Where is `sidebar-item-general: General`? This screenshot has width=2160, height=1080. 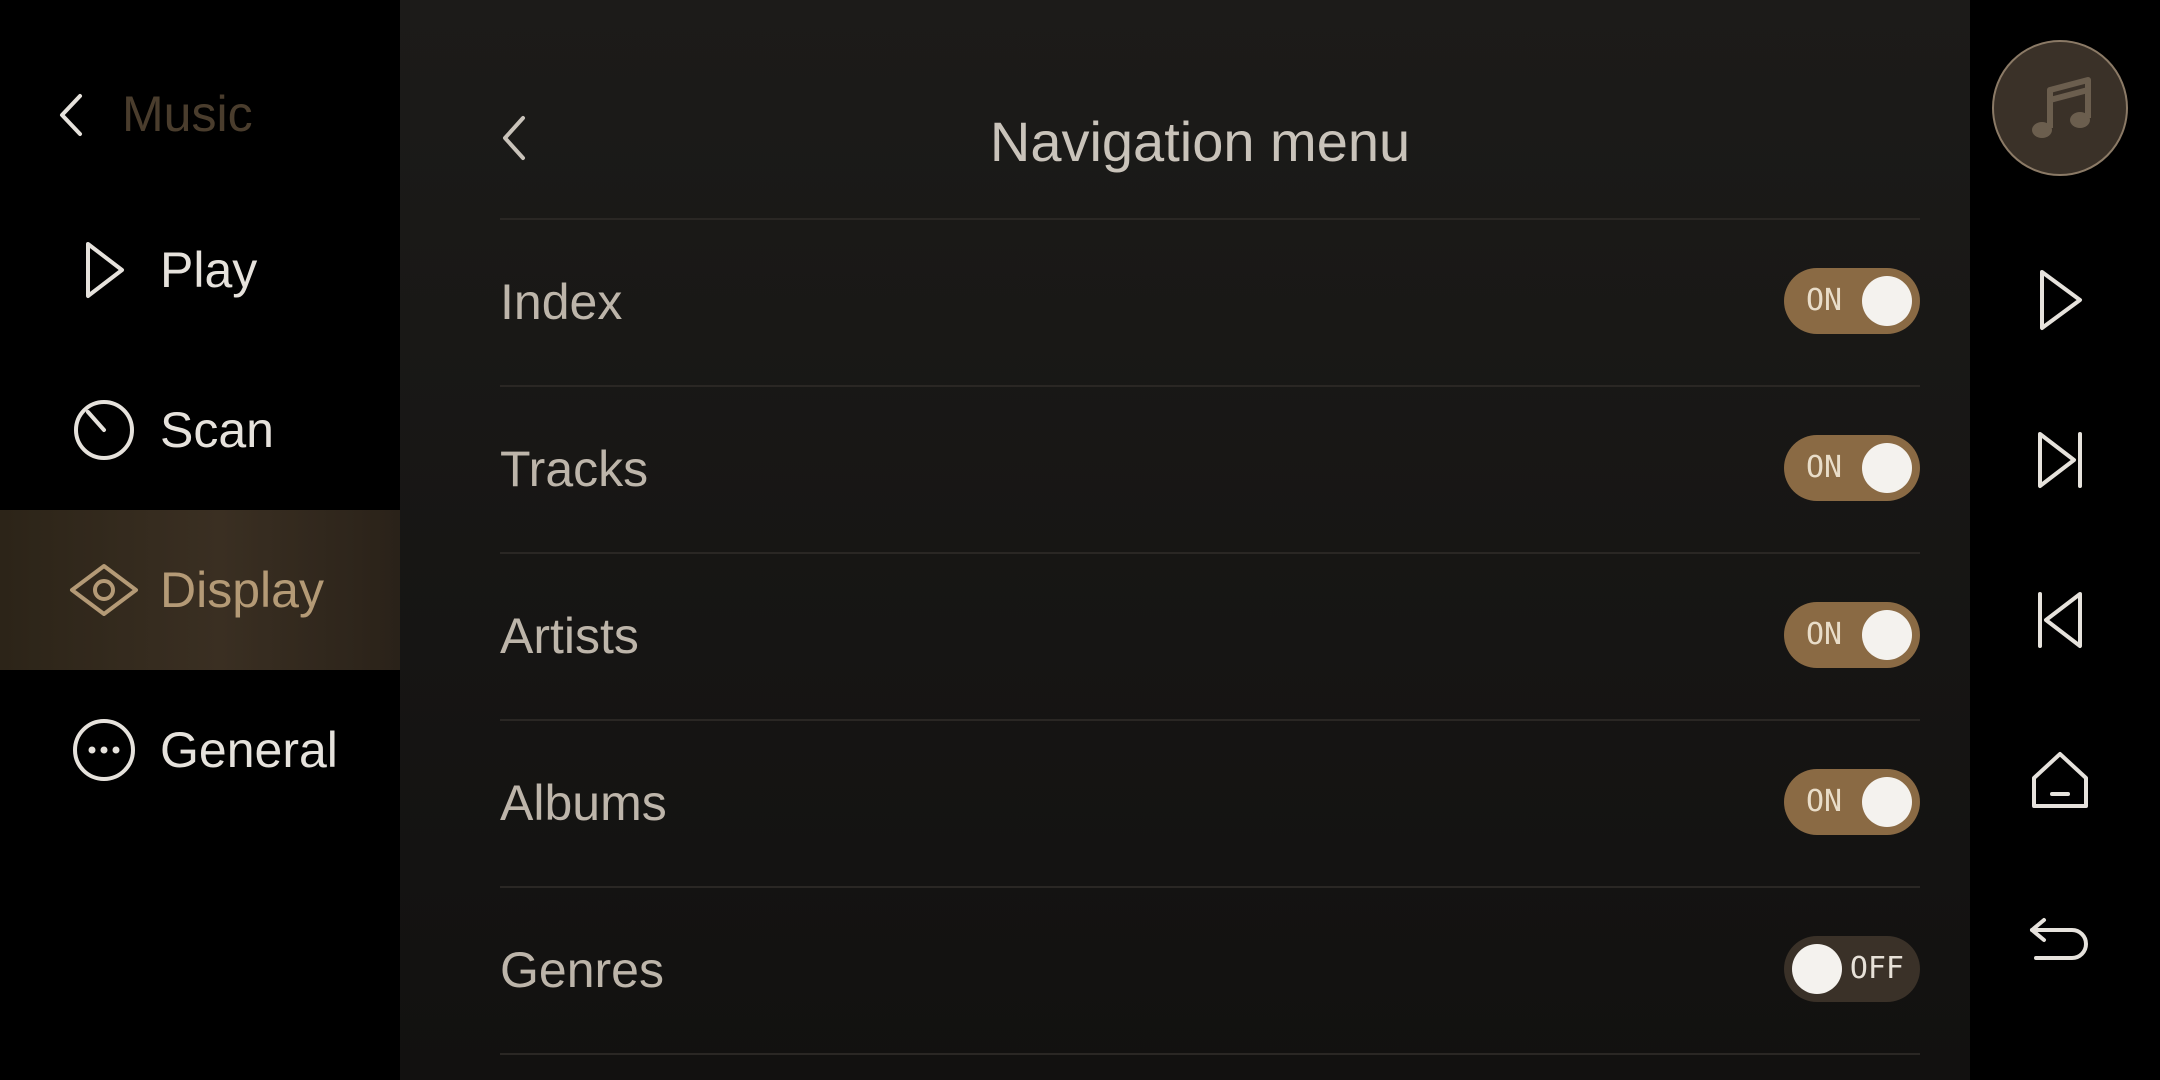 sidebar-item-general: General is located at coordinates (200, 750).